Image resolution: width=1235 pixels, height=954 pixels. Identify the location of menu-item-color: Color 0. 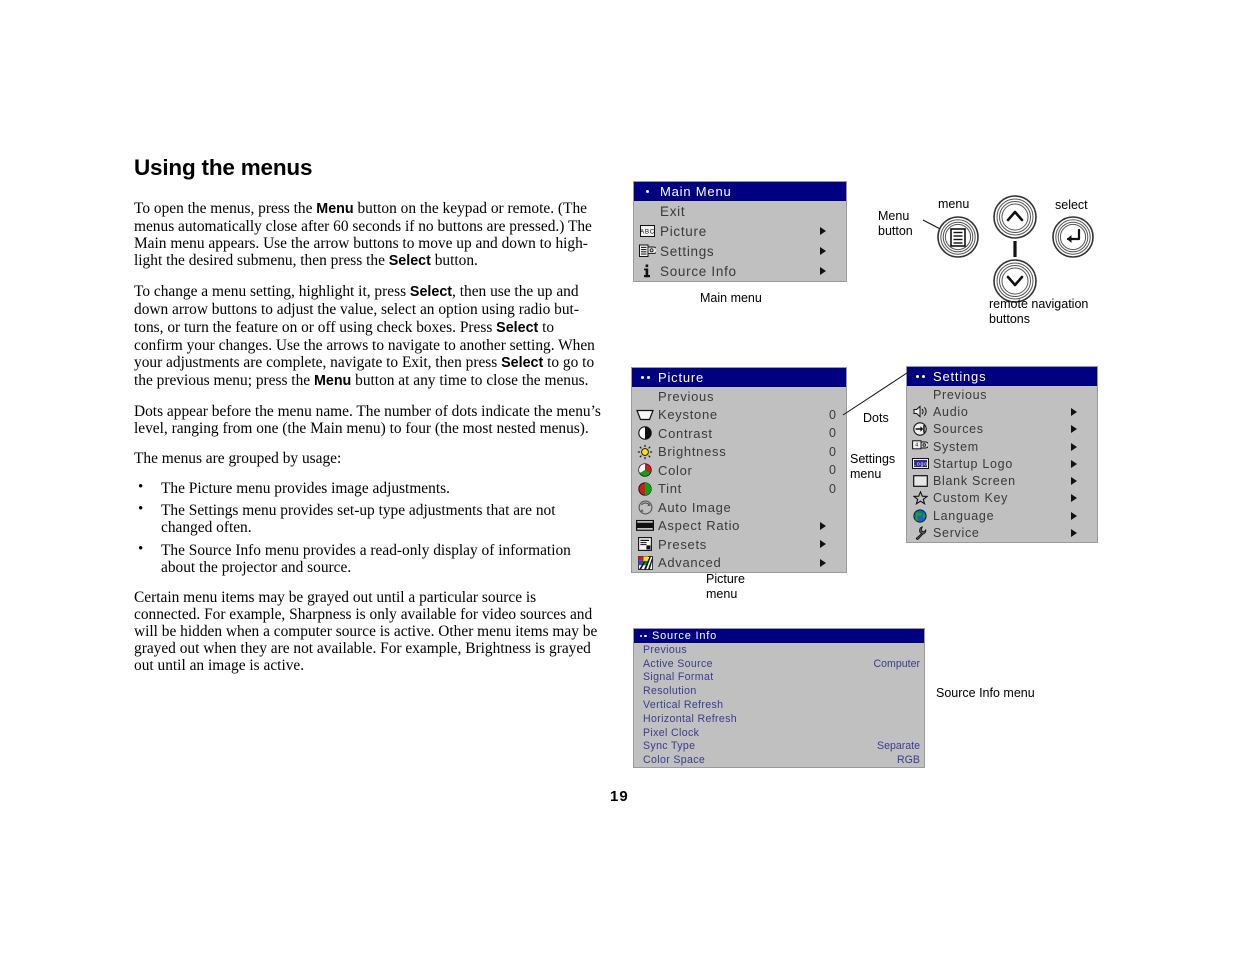
(739, 470).